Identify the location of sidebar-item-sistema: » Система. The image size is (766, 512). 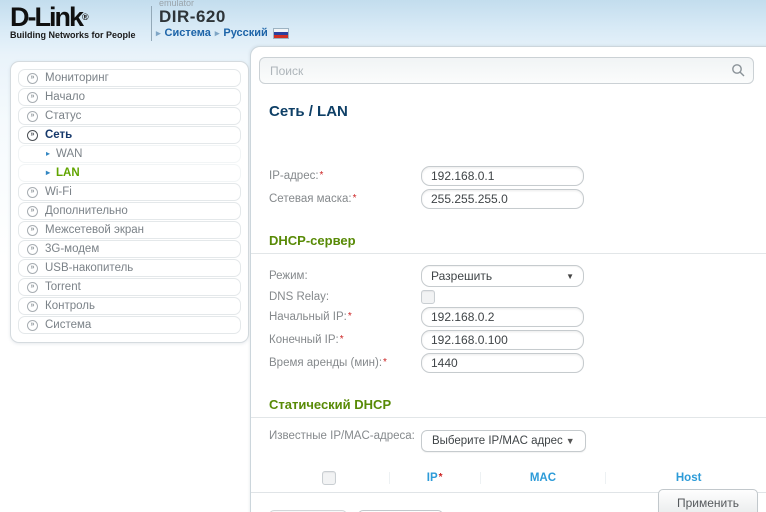
(129, 325).